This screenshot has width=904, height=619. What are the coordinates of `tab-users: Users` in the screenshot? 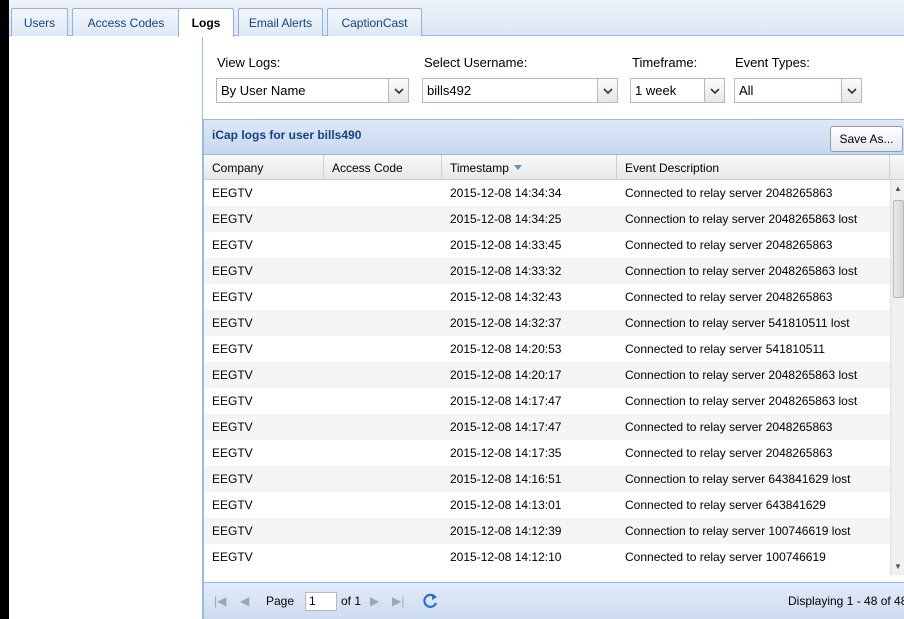 It's located at (39, 22).